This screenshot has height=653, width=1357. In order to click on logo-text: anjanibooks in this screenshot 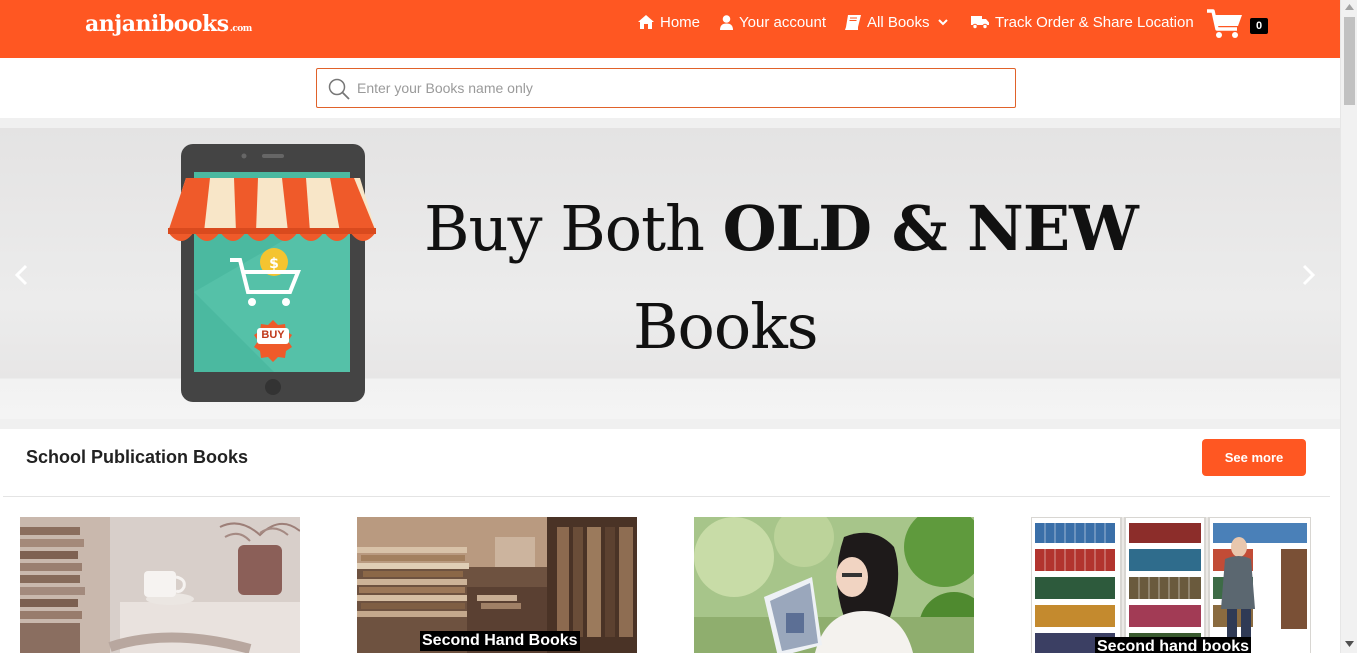, I will do `click(157, 24)`.